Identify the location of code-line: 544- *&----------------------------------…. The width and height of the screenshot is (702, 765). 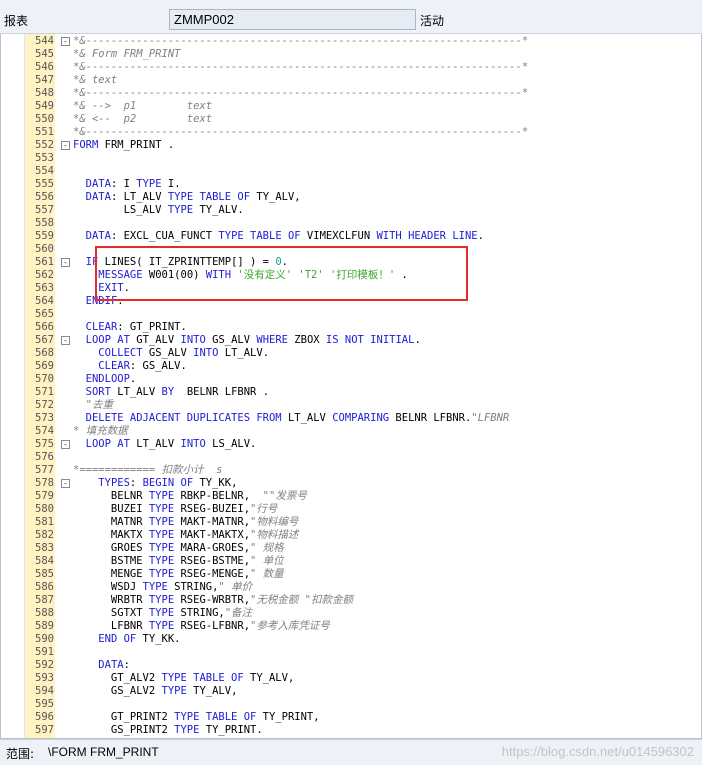
(351, 41).